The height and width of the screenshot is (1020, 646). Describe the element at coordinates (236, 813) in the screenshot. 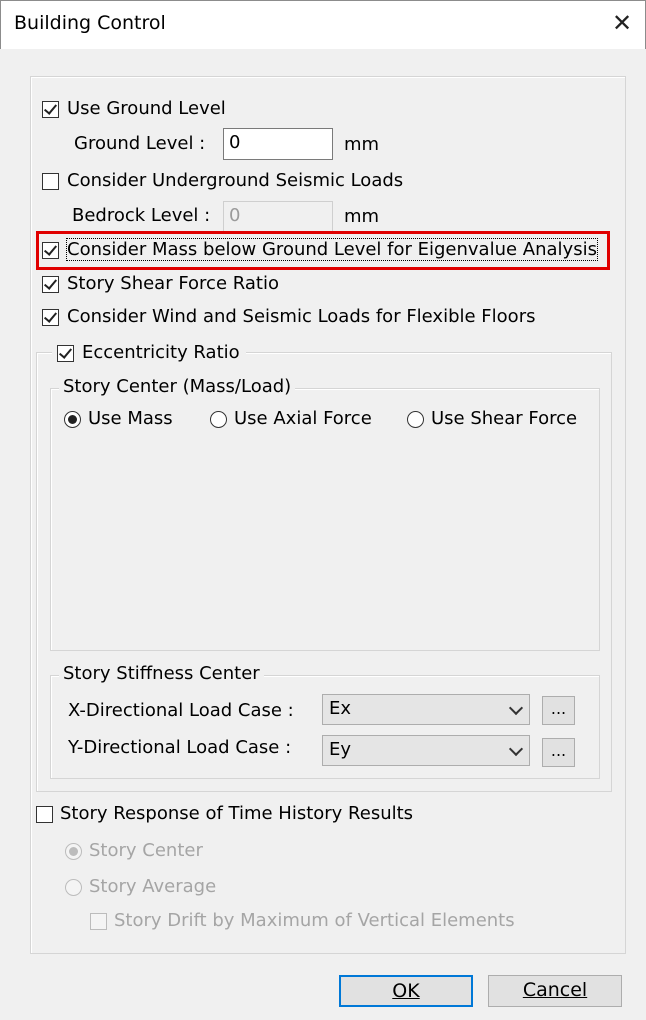

I see `time-history-label: Story Response of Time History Results` at that location.